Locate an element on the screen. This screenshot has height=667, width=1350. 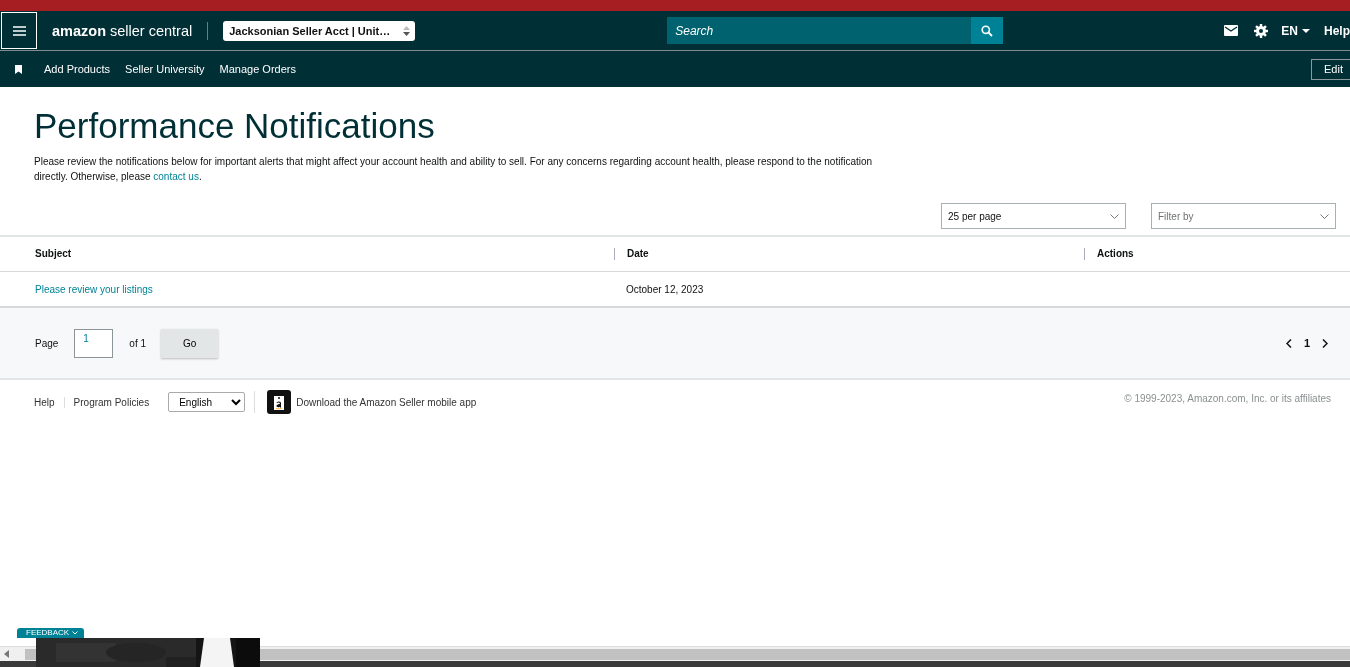
edit-button: Edit is located at coordinates (1330, 69).